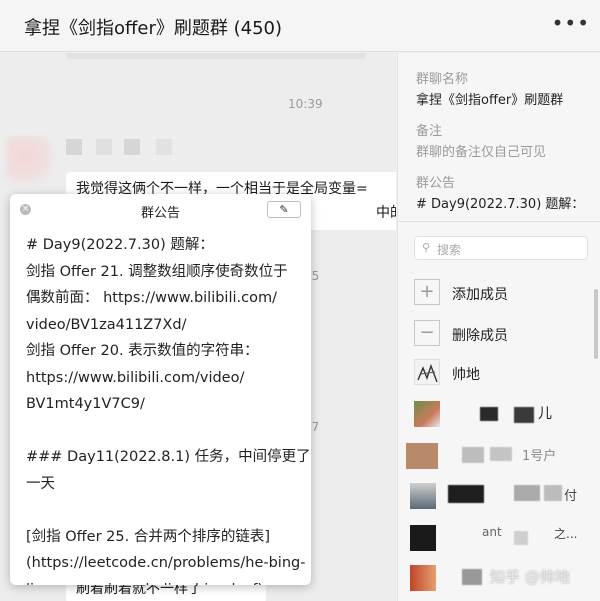 The height and width of the screenshot is (601, 600). Describe the element at coordinates (153, 28) in the screenshot. I see `group-title: 拿捏《剑指offer》刷题群 (450)` at that location.